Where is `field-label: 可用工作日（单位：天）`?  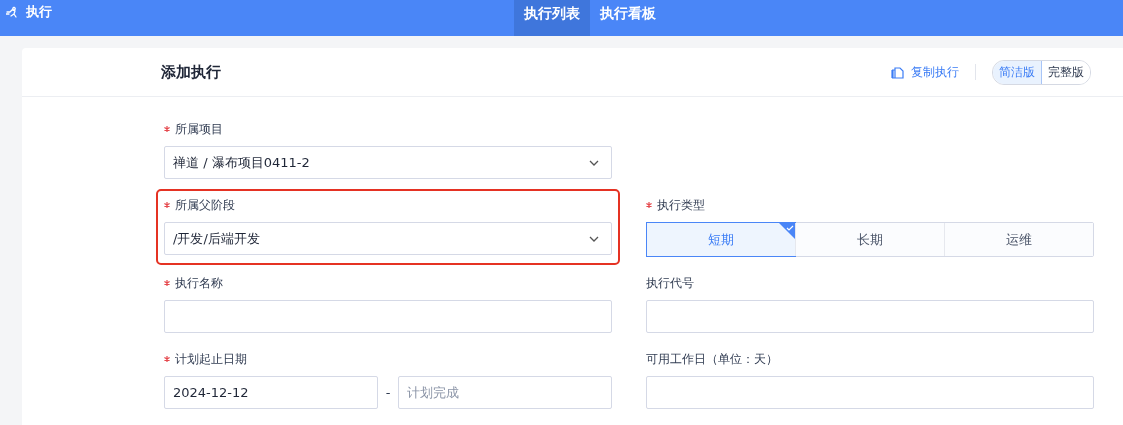 field-label: 可用工作日（单位：天） is located at coordinates (712, 359).